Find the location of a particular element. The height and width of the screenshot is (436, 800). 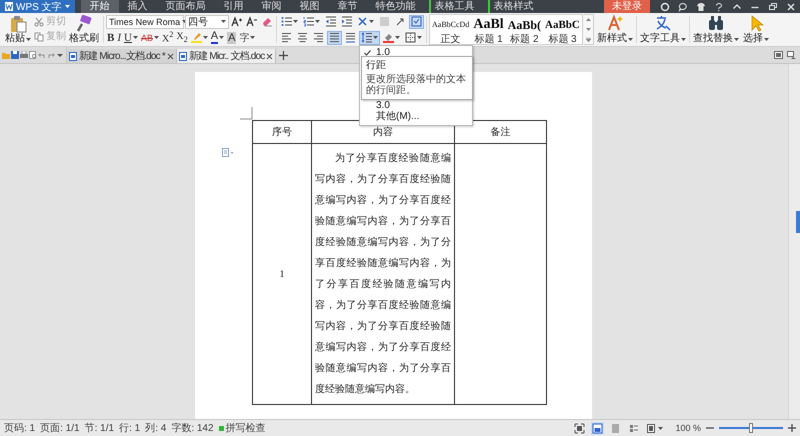

font-grow-icon is located at coordinates (237, 21).